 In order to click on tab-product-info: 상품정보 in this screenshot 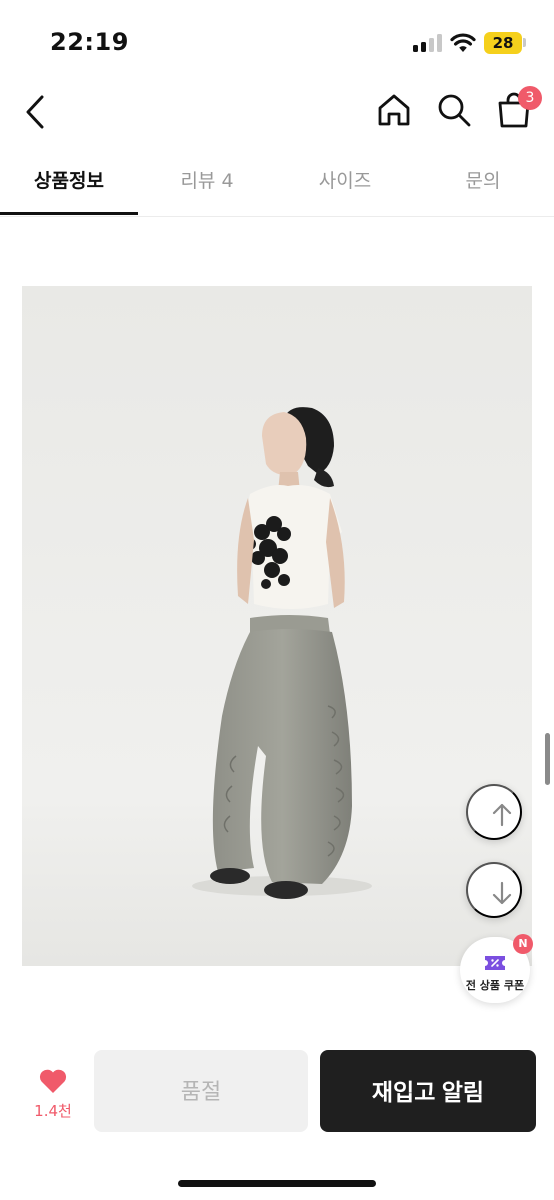, I will do `click(69, 182)`.